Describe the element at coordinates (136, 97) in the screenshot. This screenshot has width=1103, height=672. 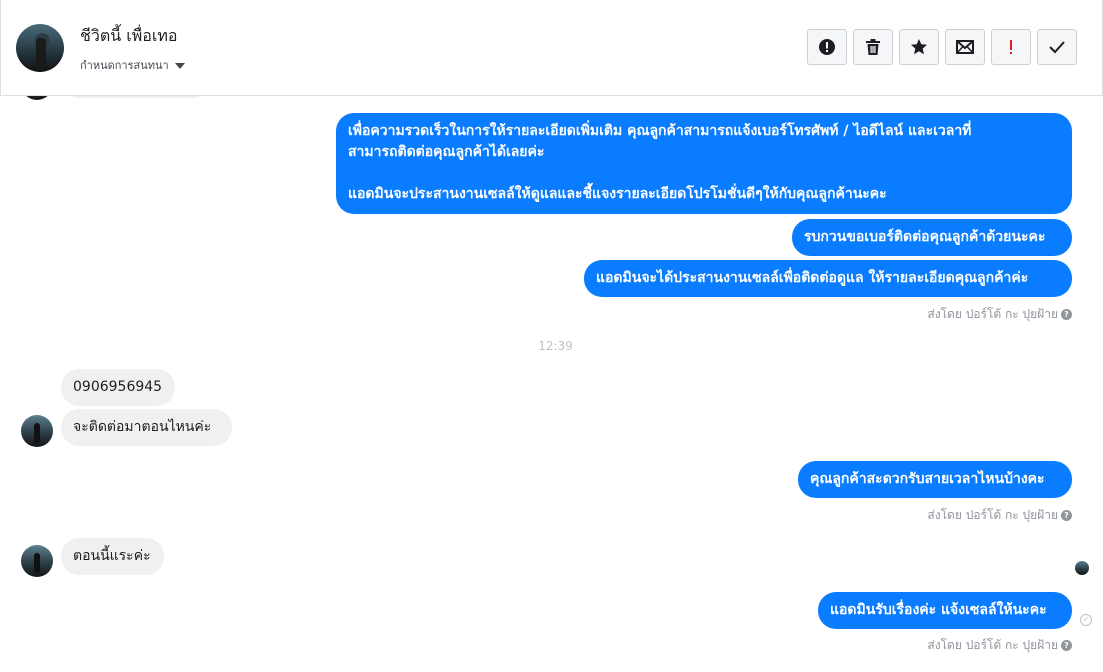
I see `incoming-message-bubble-cutoff` at that location.